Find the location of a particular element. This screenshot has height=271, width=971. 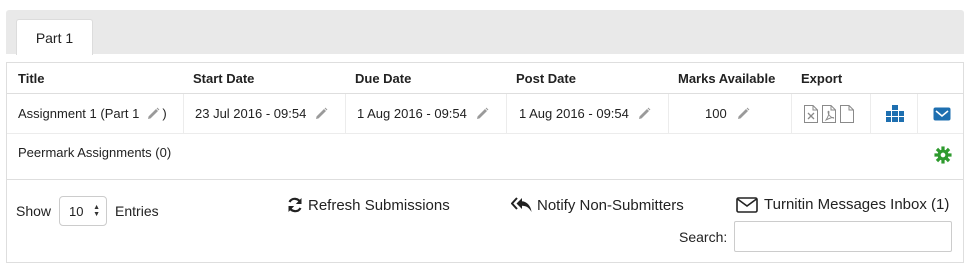

due-date-cell: 1 Aug 2016 - 09:54 is located at coordinates (423, 113).